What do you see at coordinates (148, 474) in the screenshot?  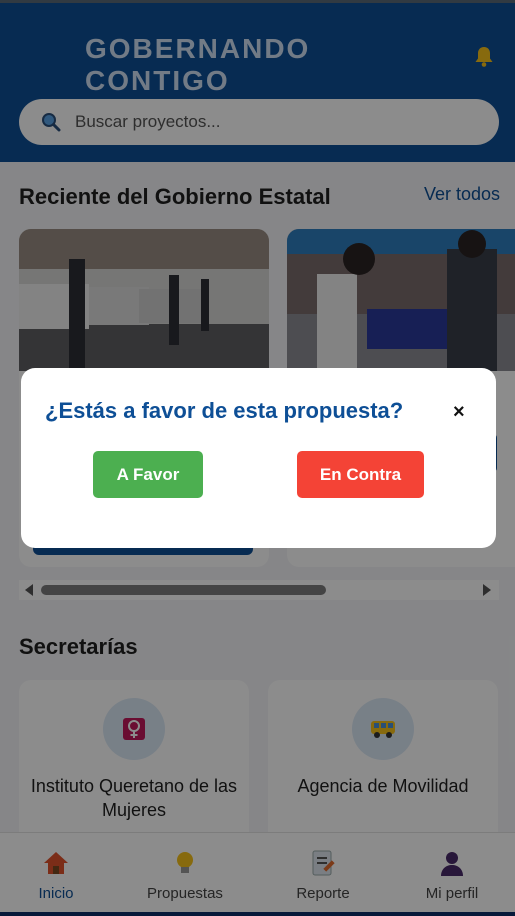 I see `favor-button: A Favor` at bounding box center [148, 474].